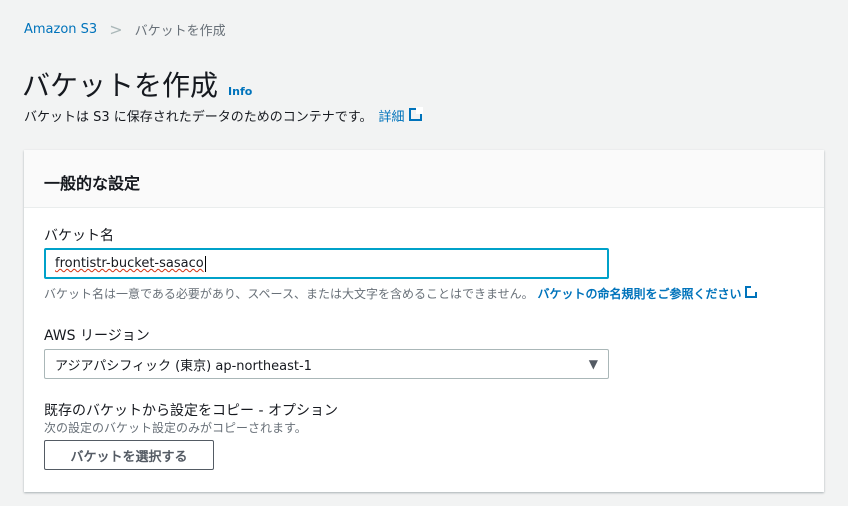 The image size is (848, 506). Describe the element at coordinates (639, 294) in the screenshot. I see `naming-rules-text: バケットの命名規則をご参照ください` at that location.